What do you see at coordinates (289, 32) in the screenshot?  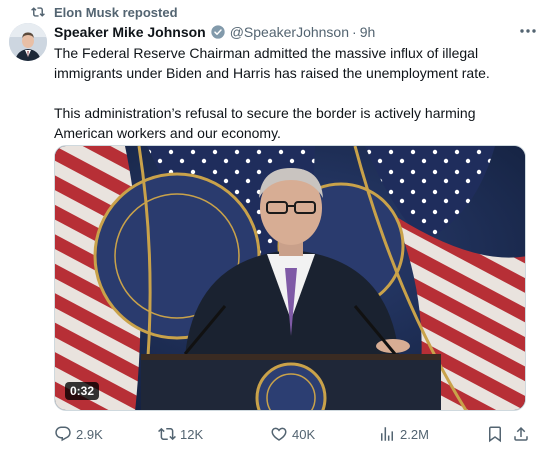 I see `author-handle: @SpeakerJohnson` at bounding box center [289, 32].